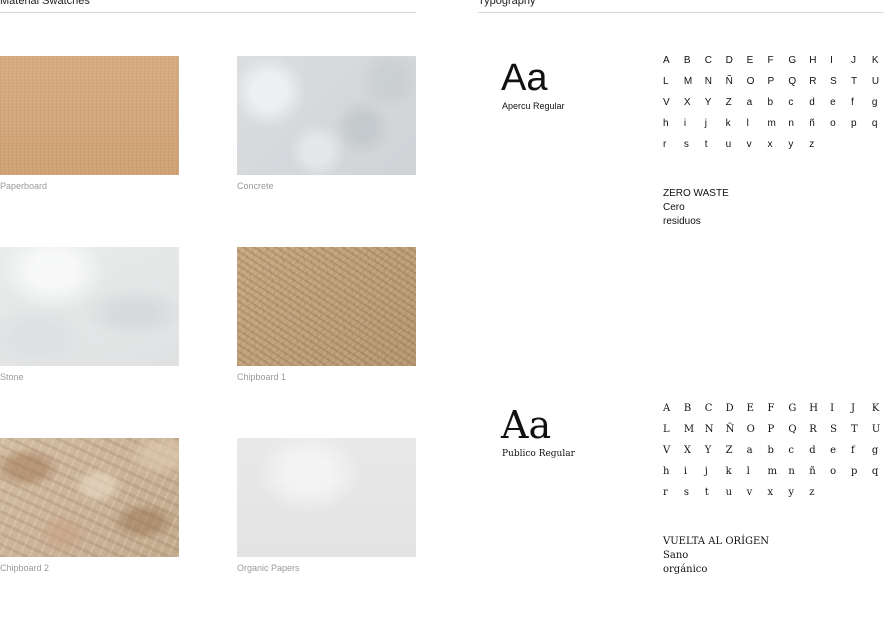  I want to click on font-sample-apercu: Aa, so click(524, 78).